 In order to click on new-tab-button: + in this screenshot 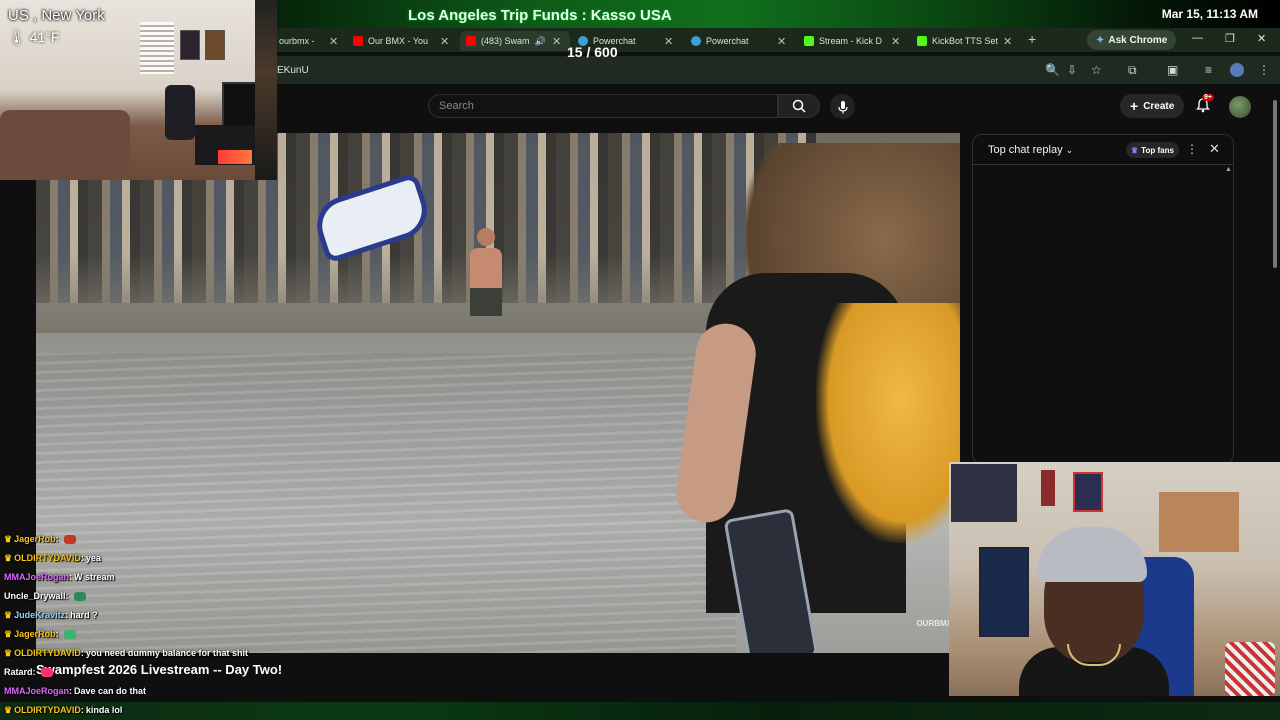, I will do `click(1032, 39)`.